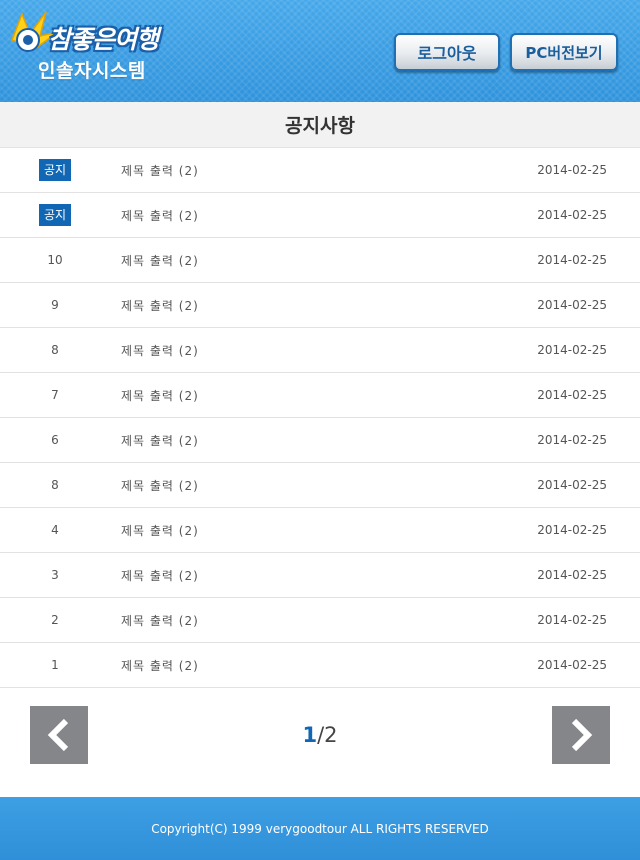 This screenshot has width=640, height=860. I want to click on notice-number-text: 6, so click(55, 440).